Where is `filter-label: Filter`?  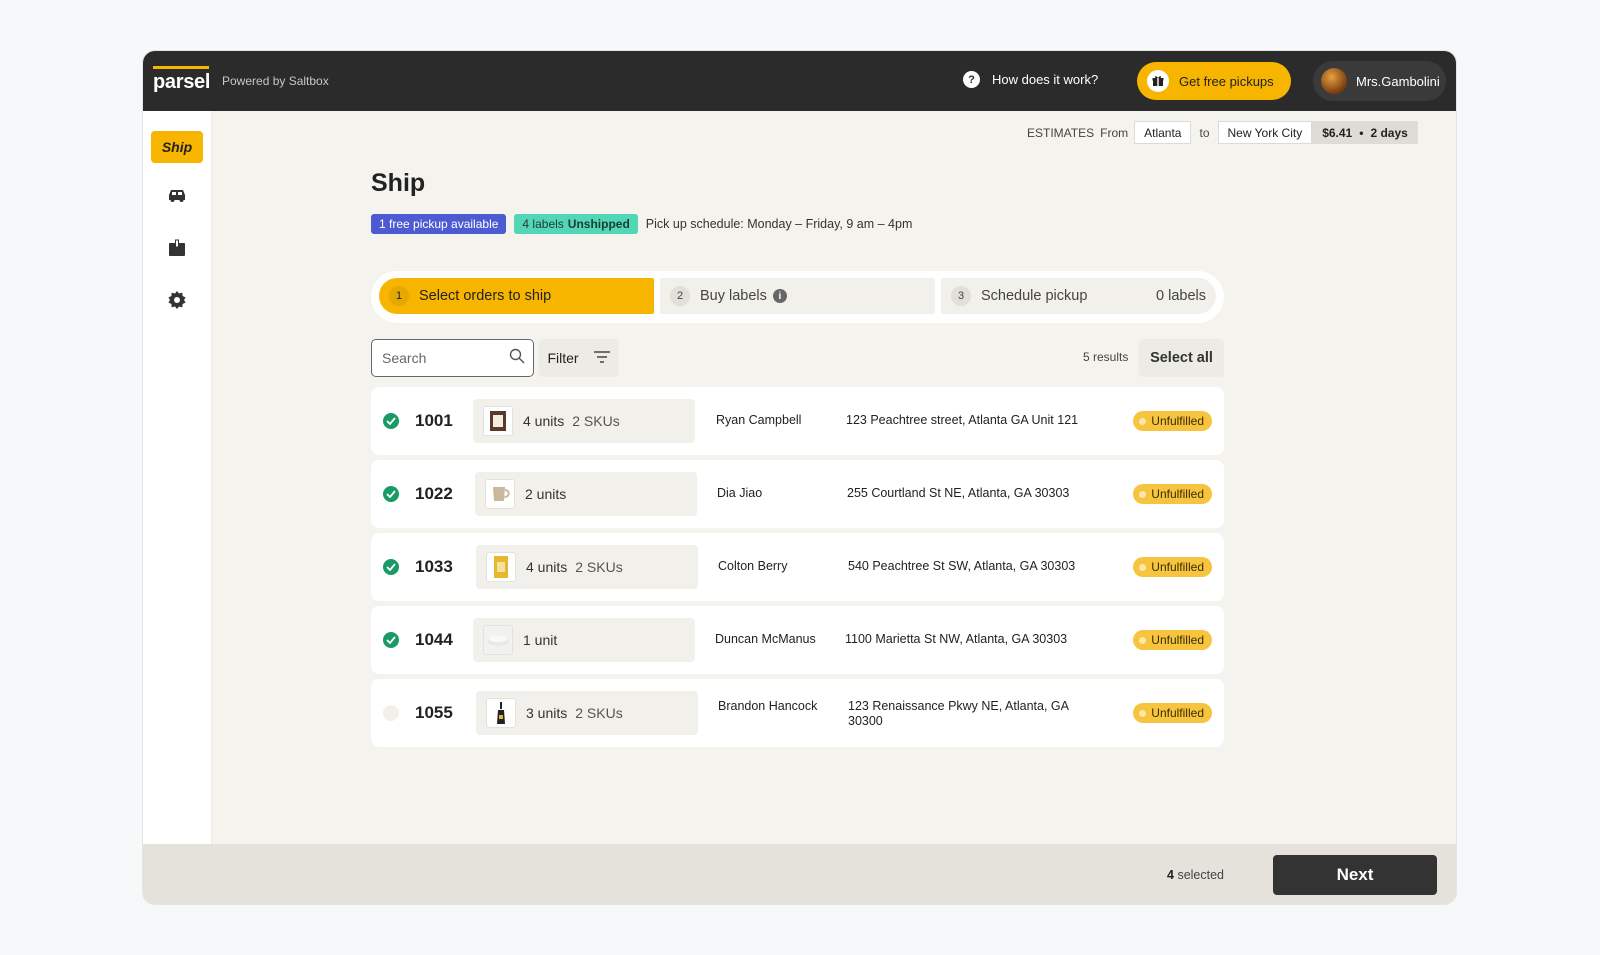
filter-label: Filter is located at coordinates (563, 358).